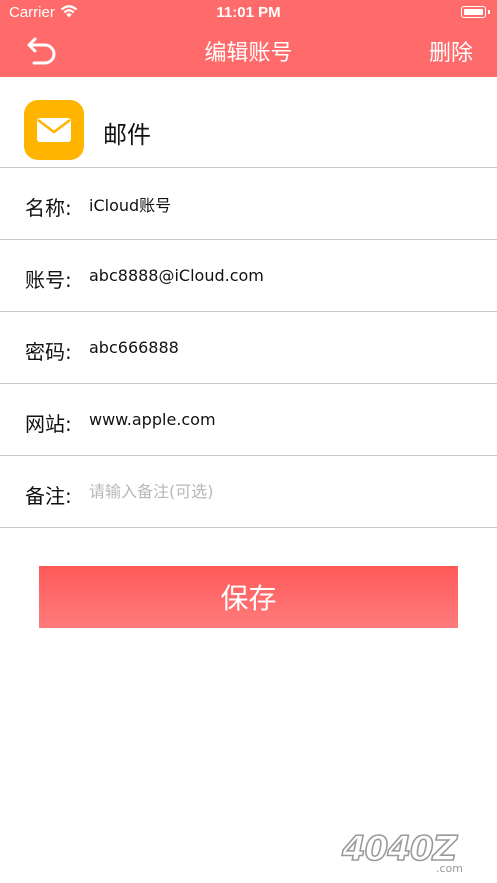 This screenshot has height=883, width=497. I want to click on field-row-website: 网站:, so click(248, 420).